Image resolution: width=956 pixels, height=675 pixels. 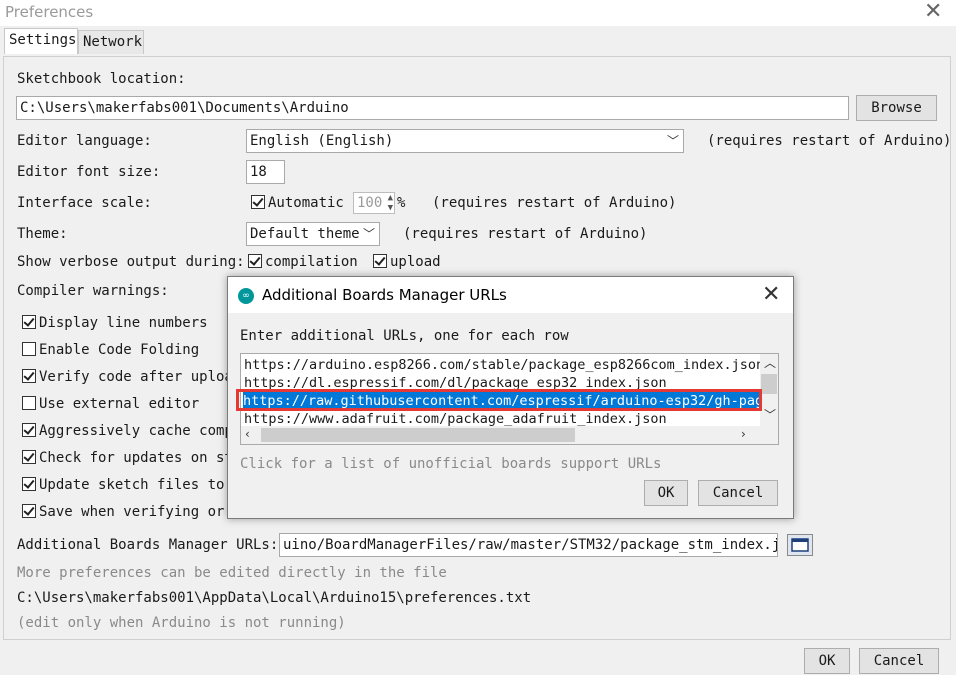 What do you see at coordinates (265, 172) in the screenshot?
I see `font-size-field: 18` at bounding box center [265, 172].